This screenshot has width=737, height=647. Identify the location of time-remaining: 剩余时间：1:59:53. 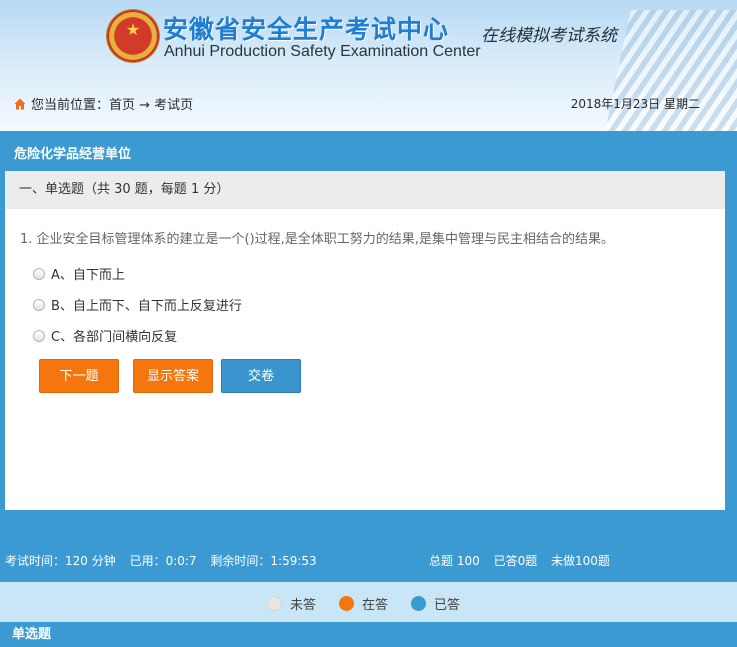
(263, 561).